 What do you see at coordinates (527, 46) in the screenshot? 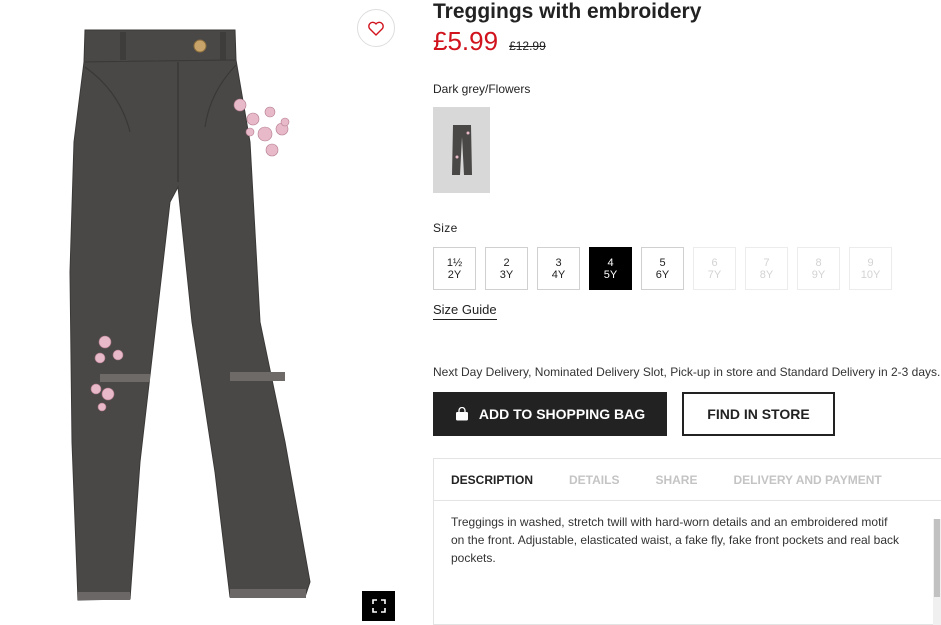
I see `original-price: £12.99` at bounding box center [527, 46].